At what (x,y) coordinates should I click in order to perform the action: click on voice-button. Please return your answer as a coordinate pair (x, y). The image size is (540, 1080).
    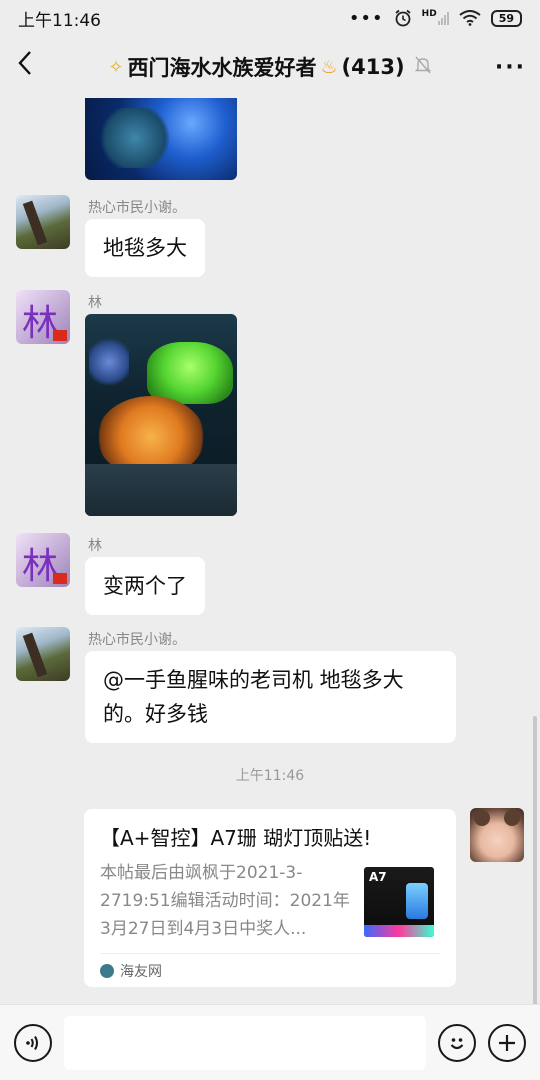
    Looking at the image, I should click on (33, 1042).